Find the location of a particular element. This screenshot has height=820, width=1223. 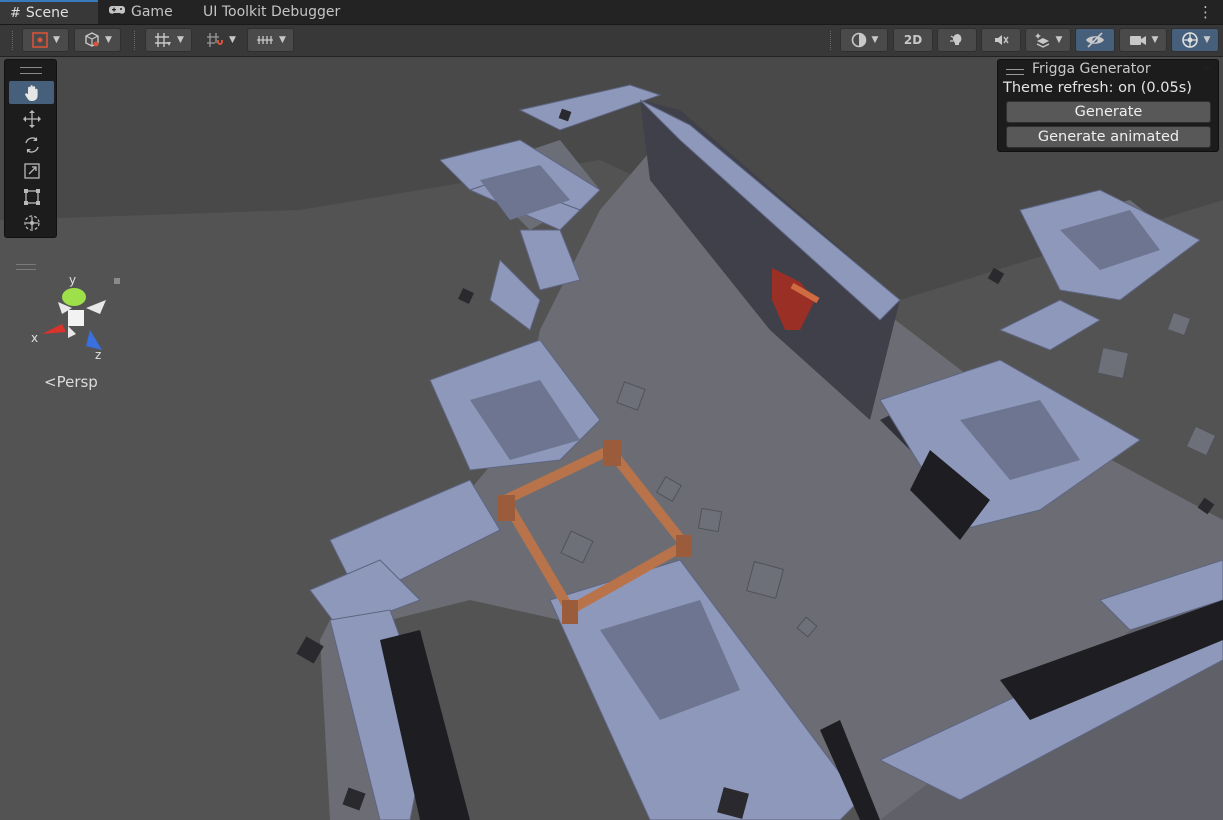

effects-button: ▼ is located at coordinates (1048, 40).